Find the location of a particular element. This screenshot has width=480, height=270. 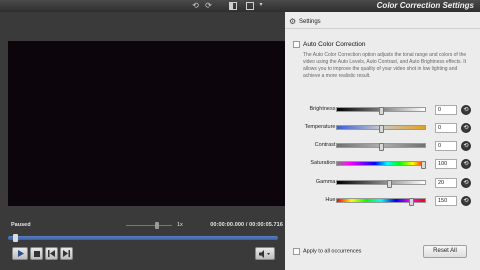

hue-slider-thumb is located at coordinates (412, 202).